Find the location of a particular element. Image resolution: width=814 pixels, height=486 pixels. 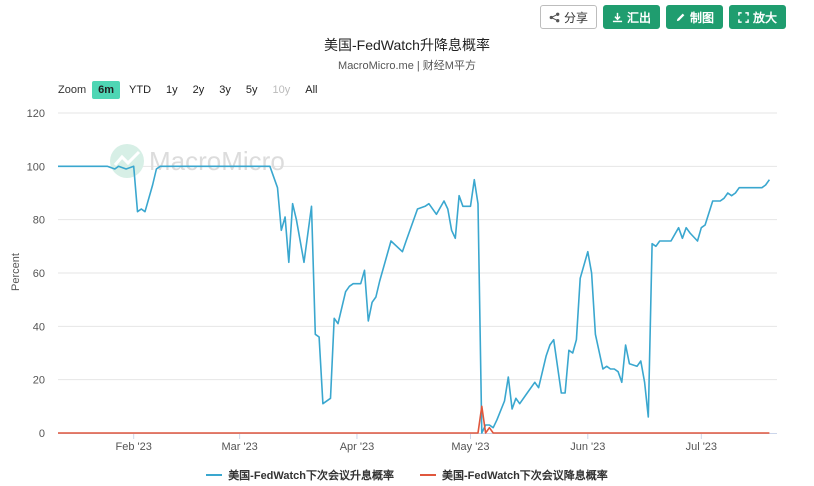

y-tick-label: 0 is located at coordinates (42, 434).